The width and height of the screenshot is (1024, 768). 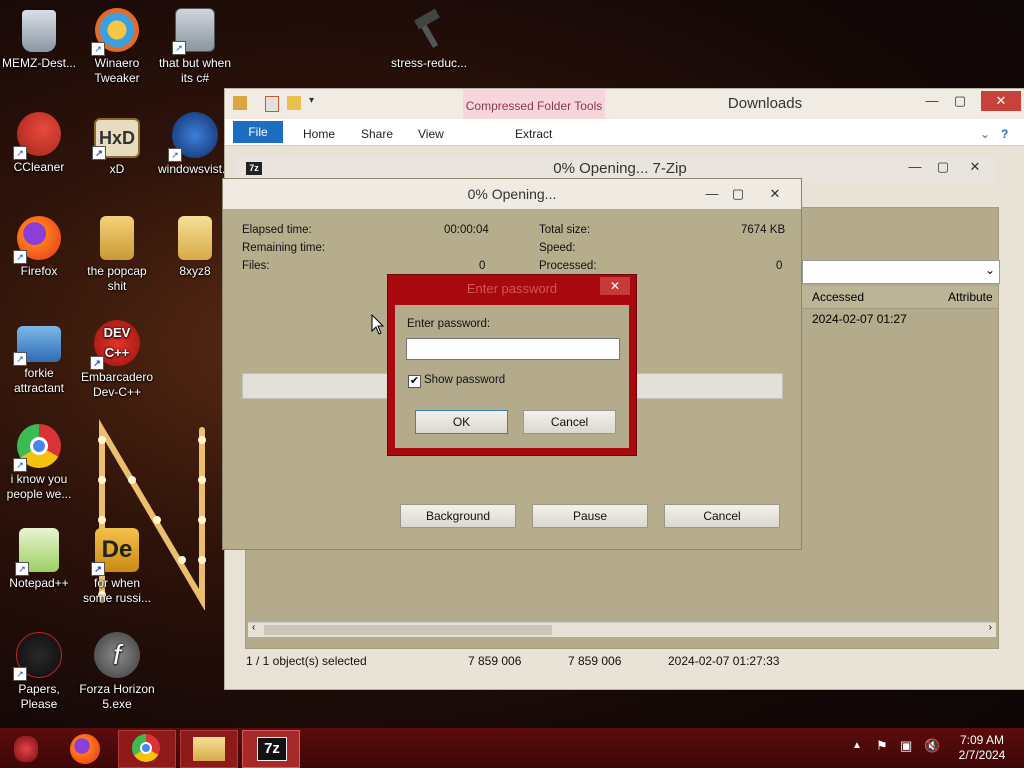 What do you see at coordinates (495, 661) in the screenshot?
I see `status-size: 7 859 006` at bounding box center [495, 661].